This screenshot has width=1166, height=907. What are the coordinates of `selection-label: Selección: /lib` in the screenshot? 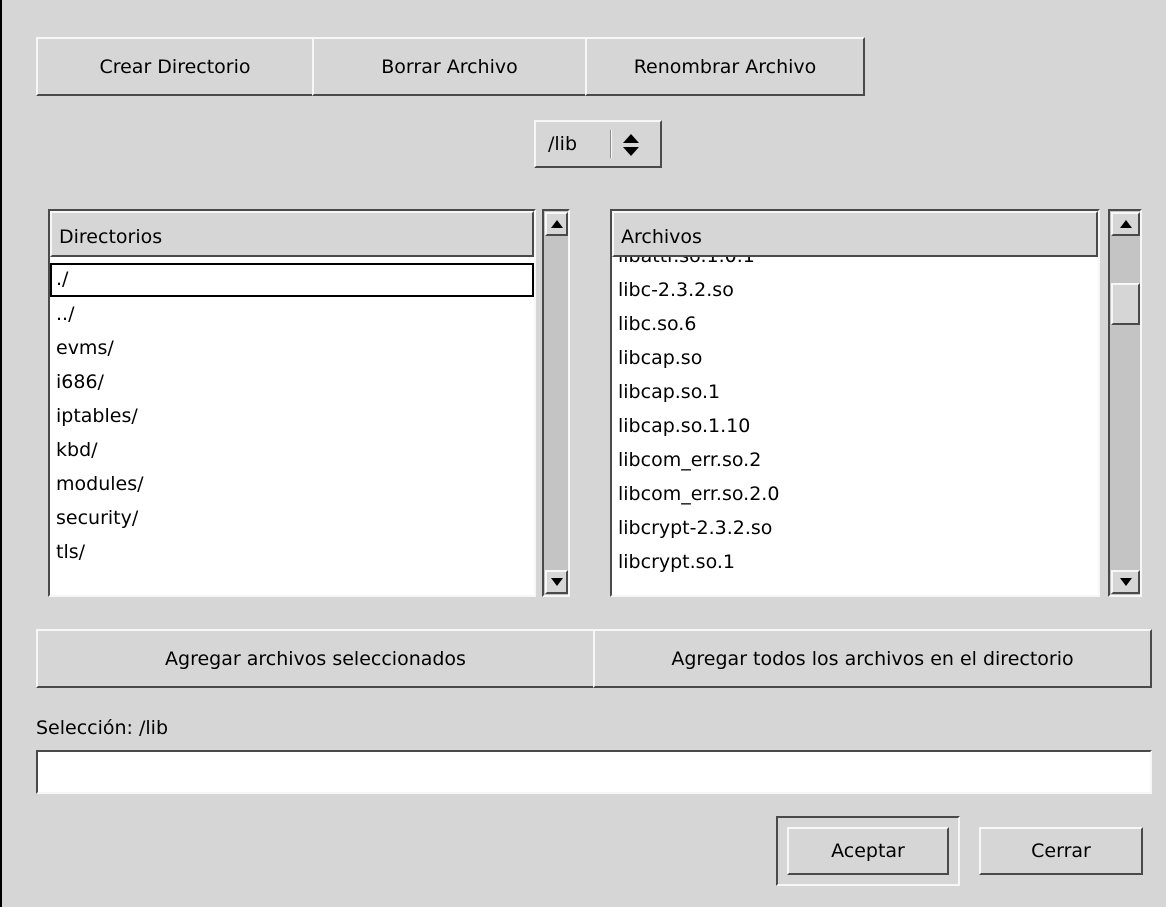 It's located at (102, 728).